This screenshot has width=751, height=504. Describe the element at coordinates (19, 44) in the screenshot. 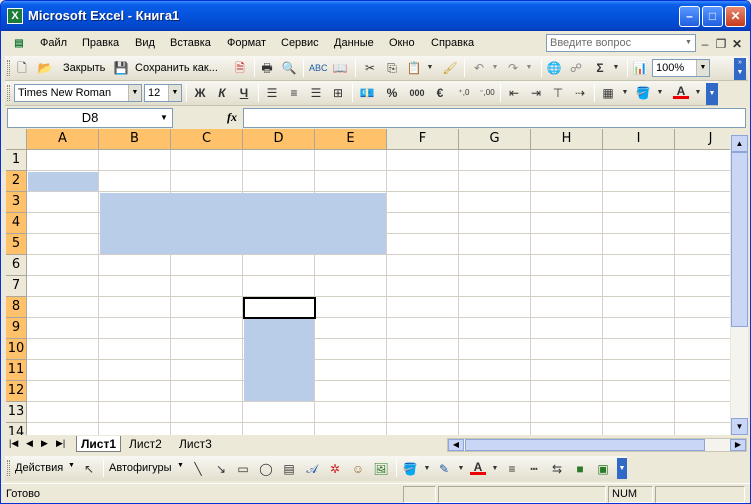

I see `workbook-icon: ▤` at that location.